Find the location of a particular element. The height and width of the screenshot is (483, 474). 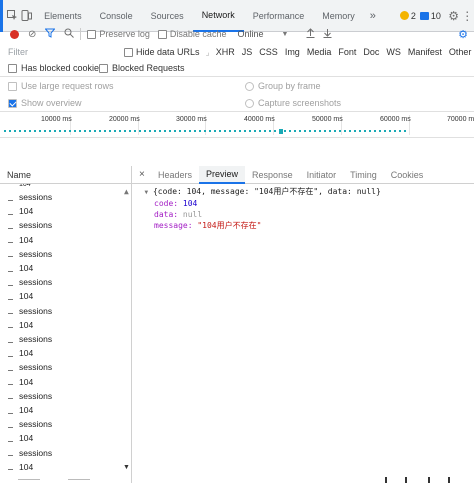

show-overview-checkbox: Show overview is located at coordinates (45, 103).